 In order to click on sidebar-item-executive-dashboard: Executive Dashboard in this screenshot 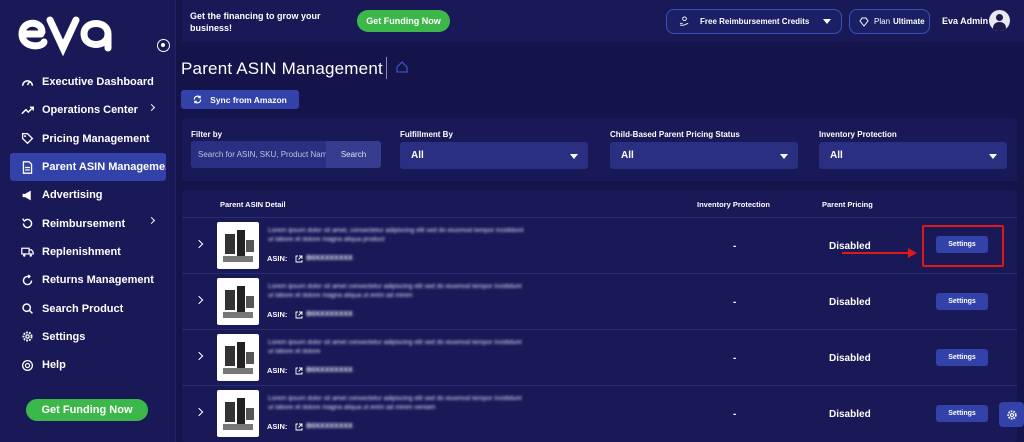, I will do `click(88, 82)`.